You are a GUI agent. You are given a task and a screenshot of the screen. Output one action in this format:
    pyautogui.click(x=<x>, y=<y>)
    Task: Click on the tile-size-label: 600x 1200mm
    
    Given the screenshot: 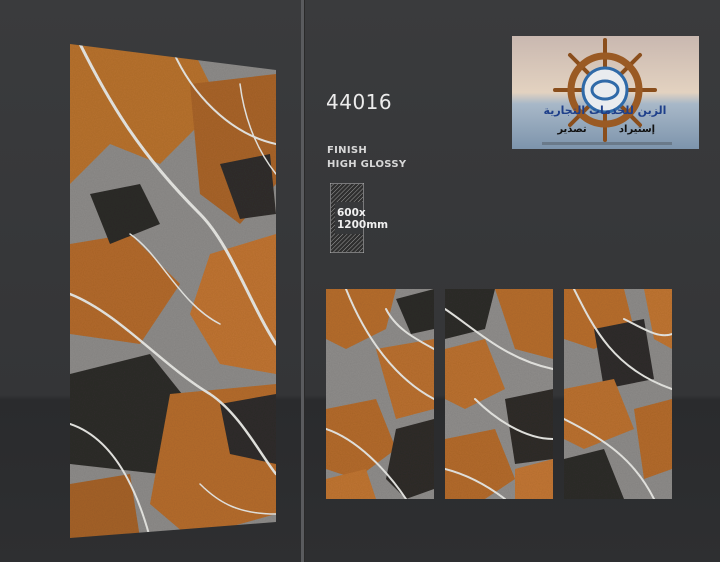 What is the action you would take?
    pyautogui.click(x=362, y=219)
    